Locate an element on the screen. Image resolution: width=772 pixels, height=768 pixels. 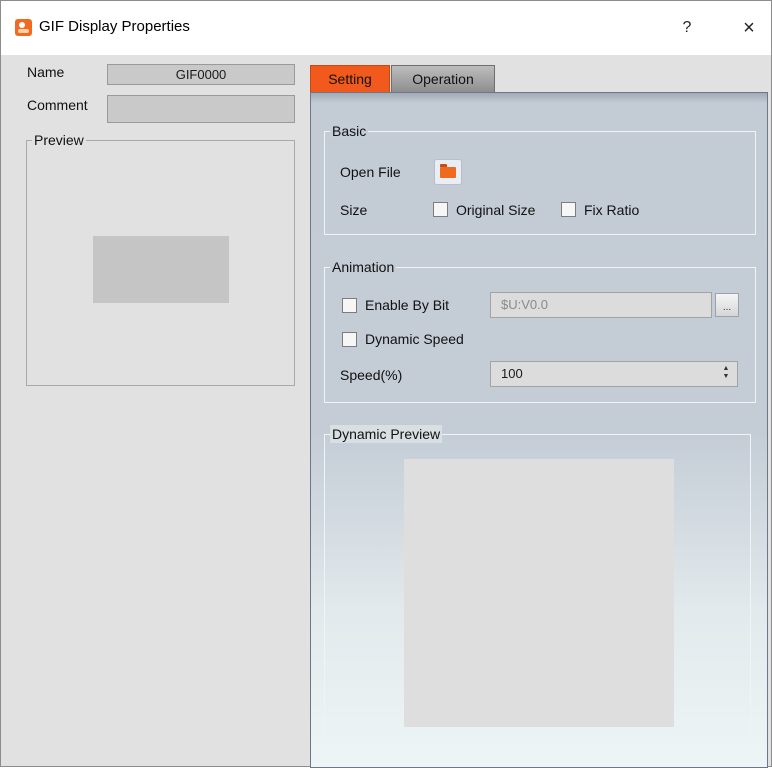
help-button: ? is located at coordinates (687, 28).